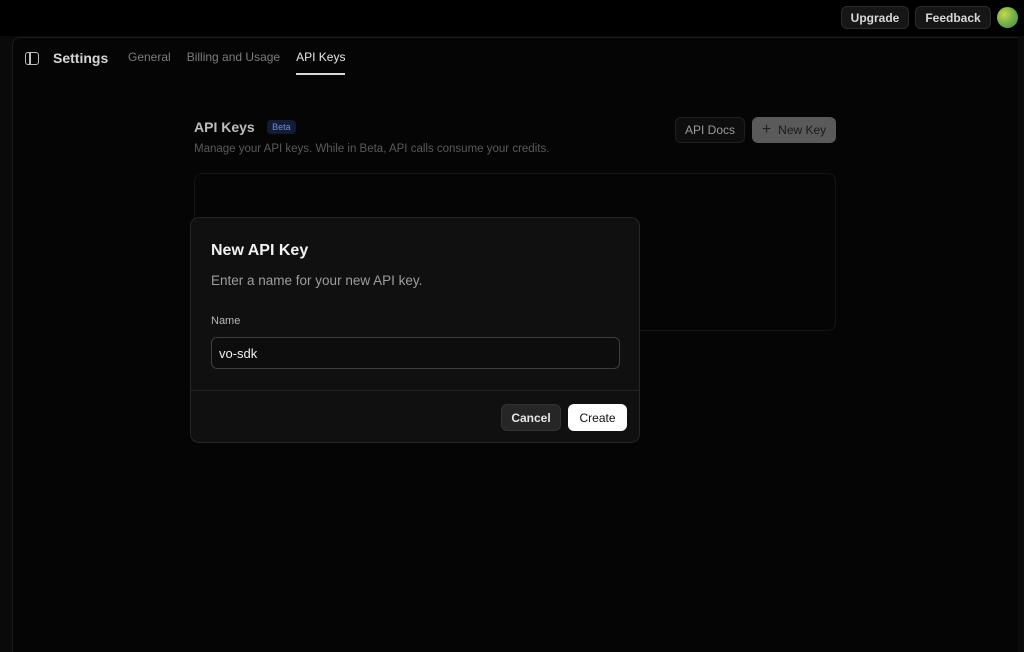 The height and width of the screenshot is (652, 1024). Describe the element at coordinates (149, 62) in the screenshot. I see `tab-general: General` at that location.